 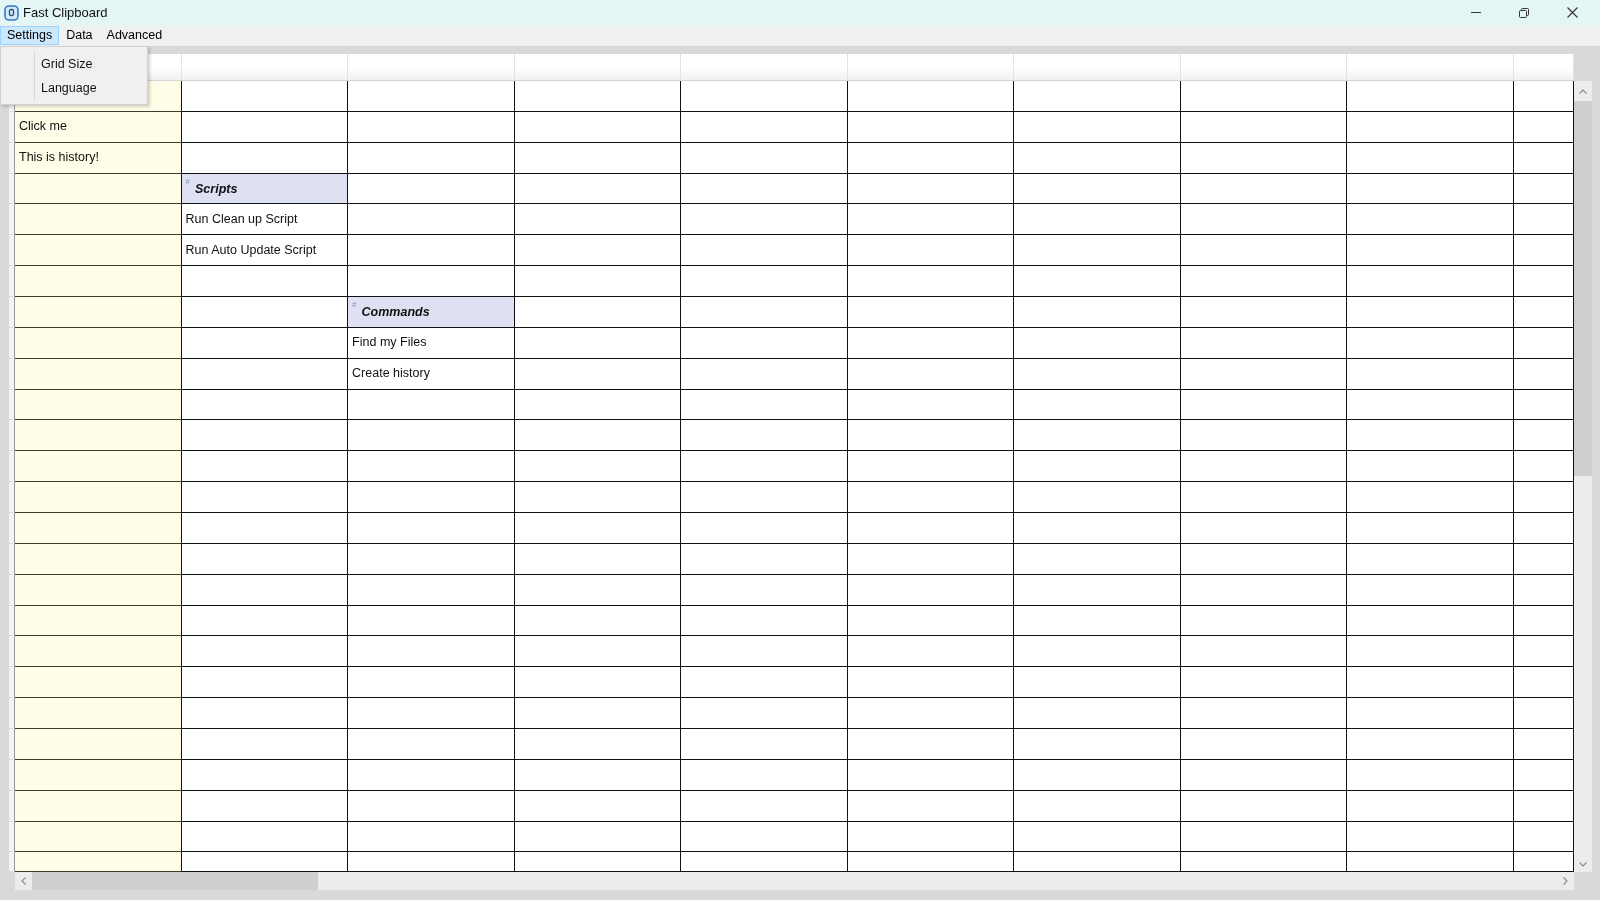 I want to click on chevron-left-icon, so click(x=23, y=881).